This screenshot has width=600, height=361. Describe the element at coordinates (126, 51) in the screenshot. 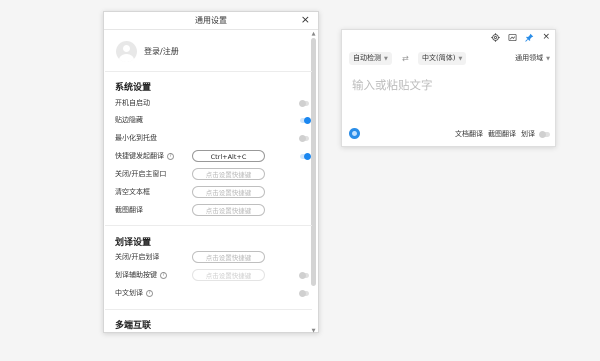

I see `avatar` at that location.